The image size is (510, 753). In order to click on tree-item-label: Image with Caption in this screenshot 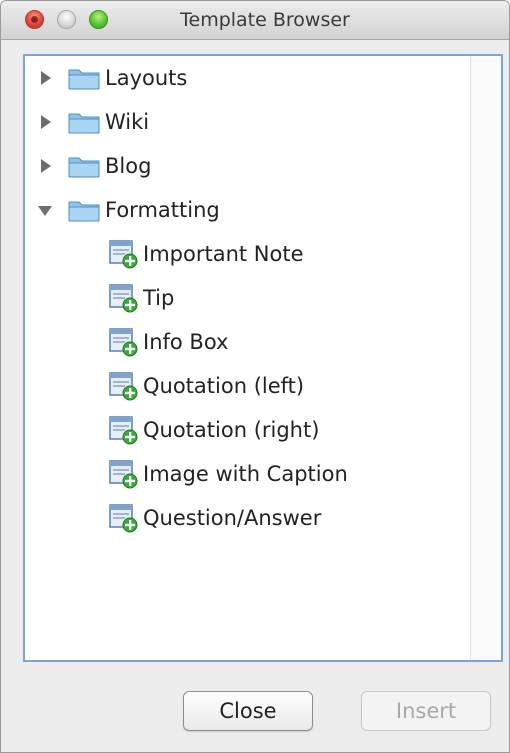, I will do `click(245, 474)`.